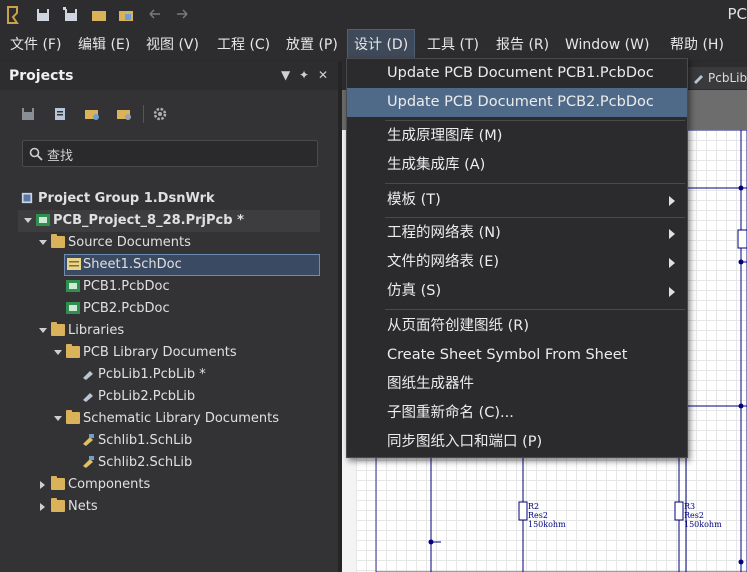  Describe the element at coordinates (60, 114) in the screenshot. I see `compile-icon` at that location.